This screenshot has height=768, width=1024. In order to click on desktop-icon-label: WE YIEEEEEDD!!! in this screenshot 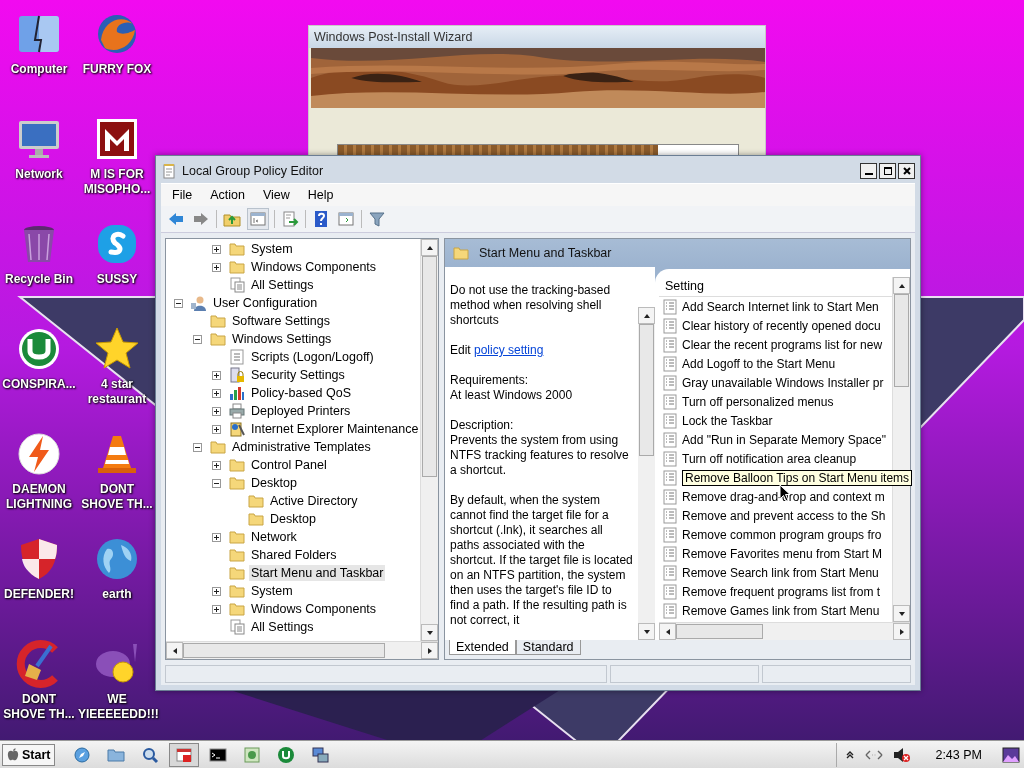, I will do `click(117, 707)`.